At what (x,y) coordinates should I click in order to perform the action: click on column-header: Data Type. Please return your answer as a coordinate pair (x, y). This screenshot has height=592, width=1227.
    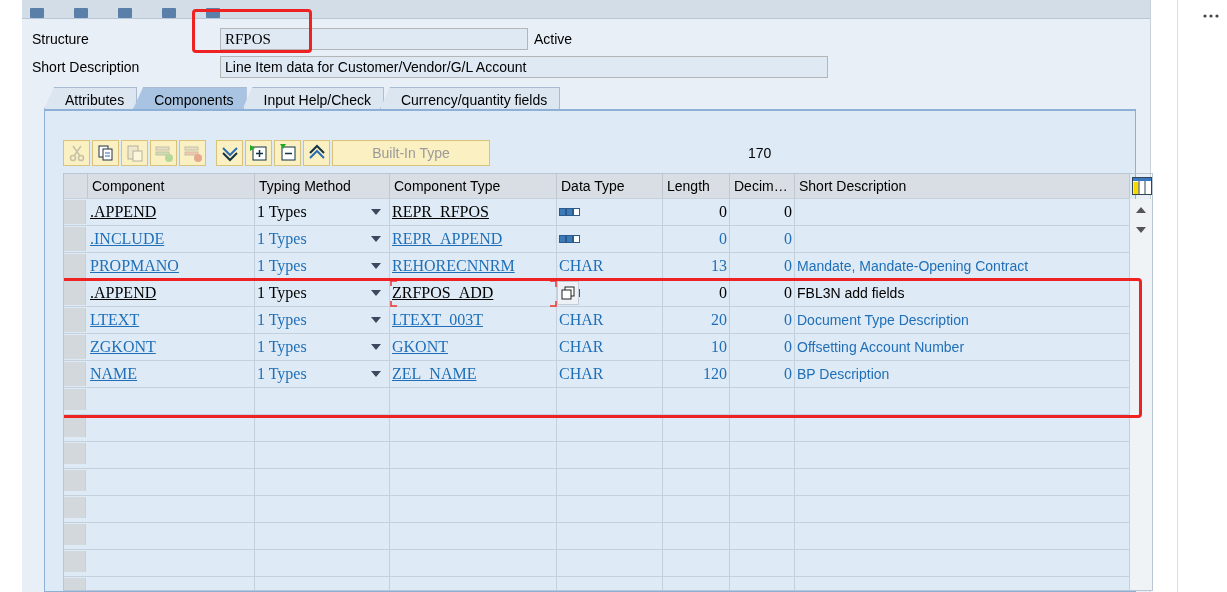
    Looking at the image, I should click on (610, 186).